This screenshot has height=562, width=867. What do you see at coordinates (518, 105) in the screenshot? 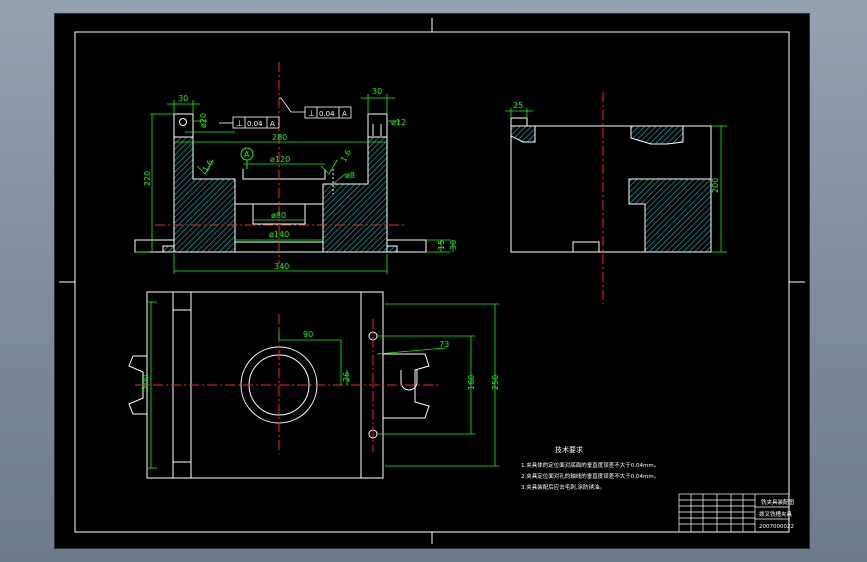
I see `side-dim-25: 25` at bounding box center [518, 105].